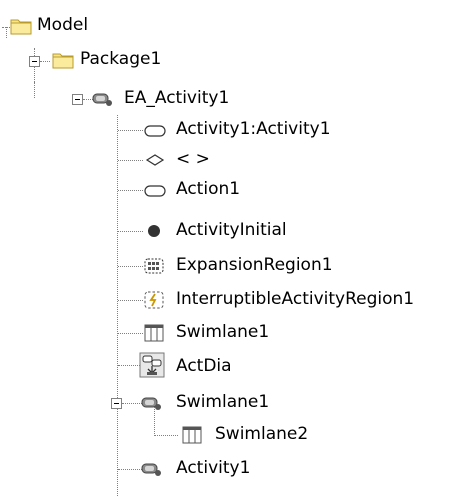 This screenshot has width=458, height=496. Describe the element at coordinates (208, 189) in the screenshot. I see `tree-item-label: Action1` at that location.